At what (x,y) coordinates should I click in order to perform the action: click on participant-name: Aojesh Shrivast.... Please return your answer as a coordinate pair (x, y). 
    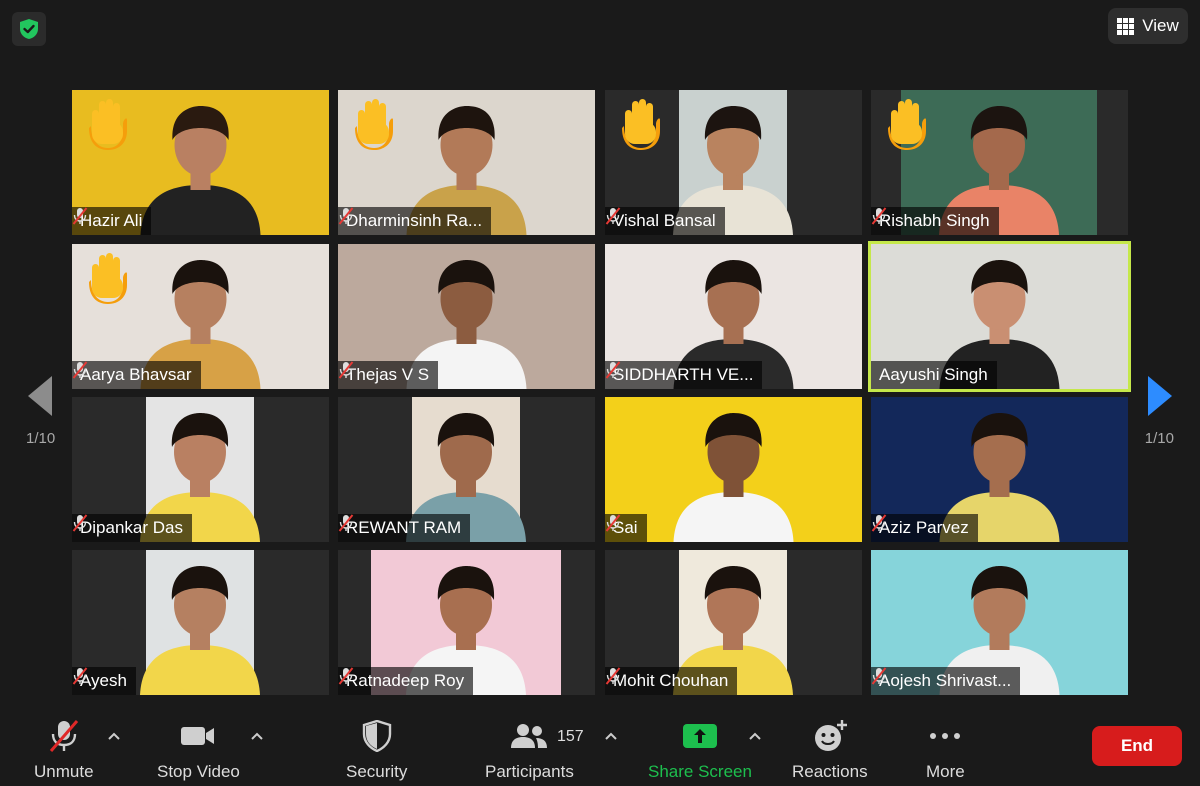
    Looking at the image, I should click on (945, 680).